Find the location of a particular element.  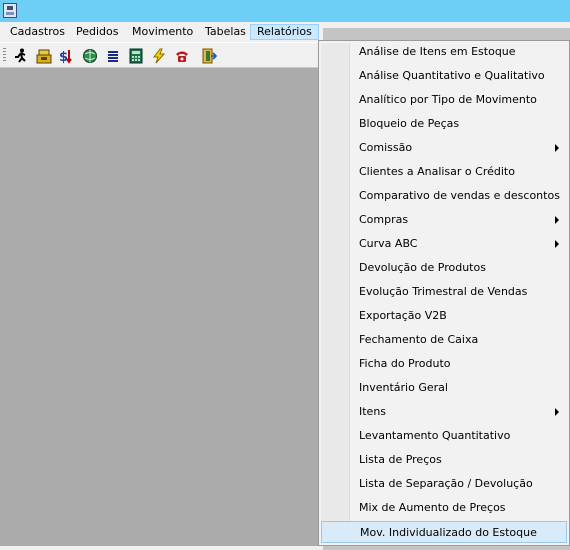

menu-item-exportacao-v2b: Exportação V2B is located at coordinates (444, 316).